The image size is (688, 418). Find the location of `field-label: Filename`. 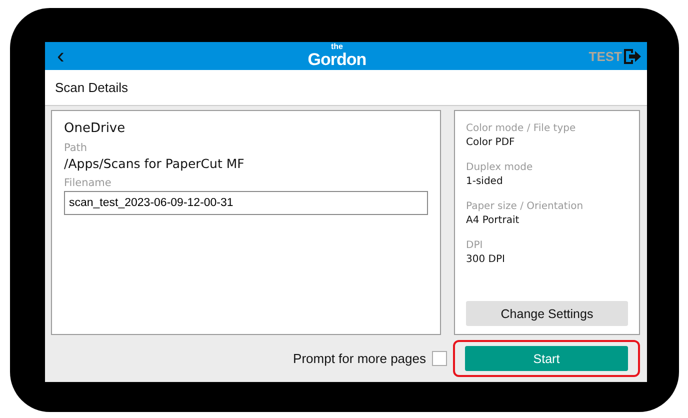

field-label: Filename is located at coordinates (88, 183).